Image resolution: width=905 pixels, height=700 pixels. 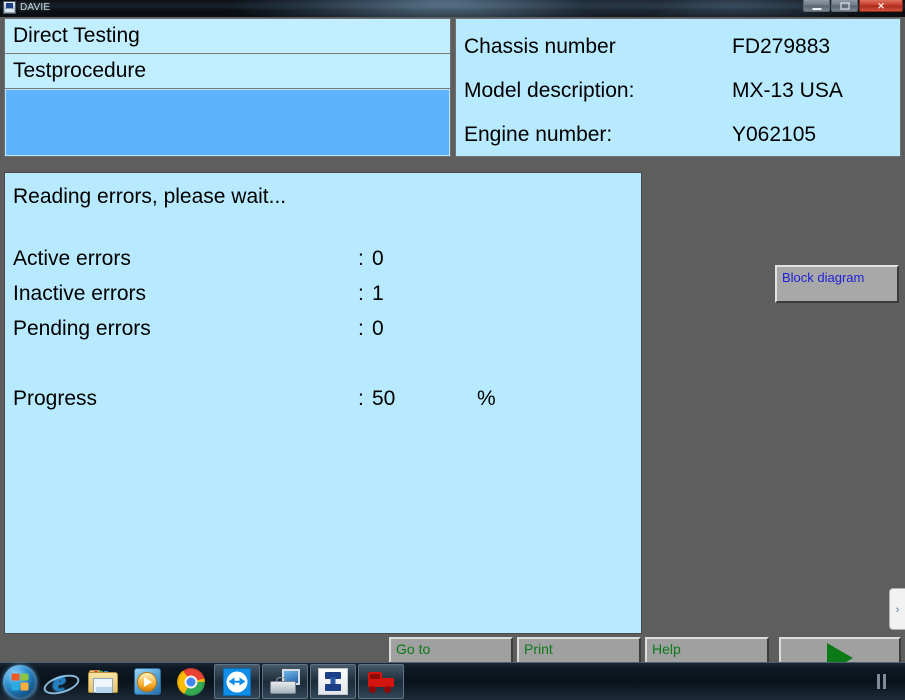 I want to click on taskbar-item-internet-explorer, so click(x=59, y=681).